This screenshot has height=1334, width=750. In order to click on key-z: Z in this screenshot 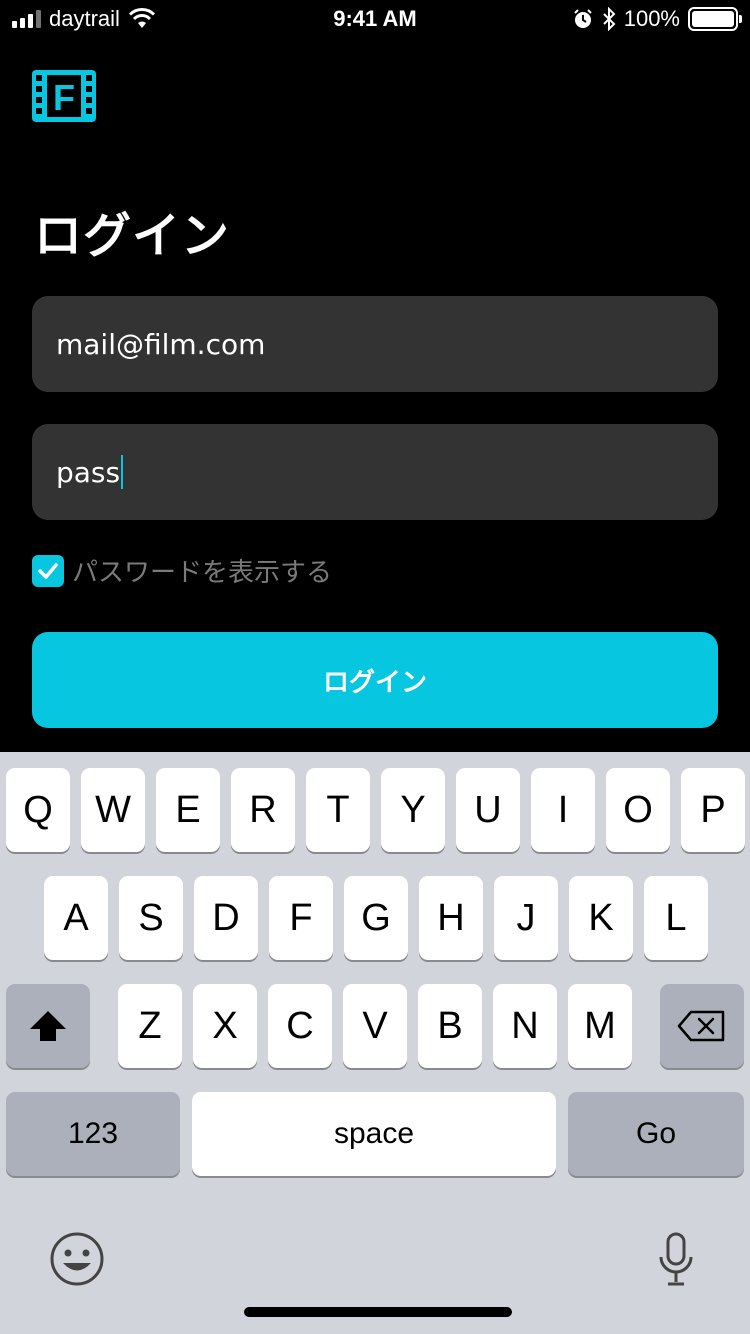, I will do `click(150, 1026)`.